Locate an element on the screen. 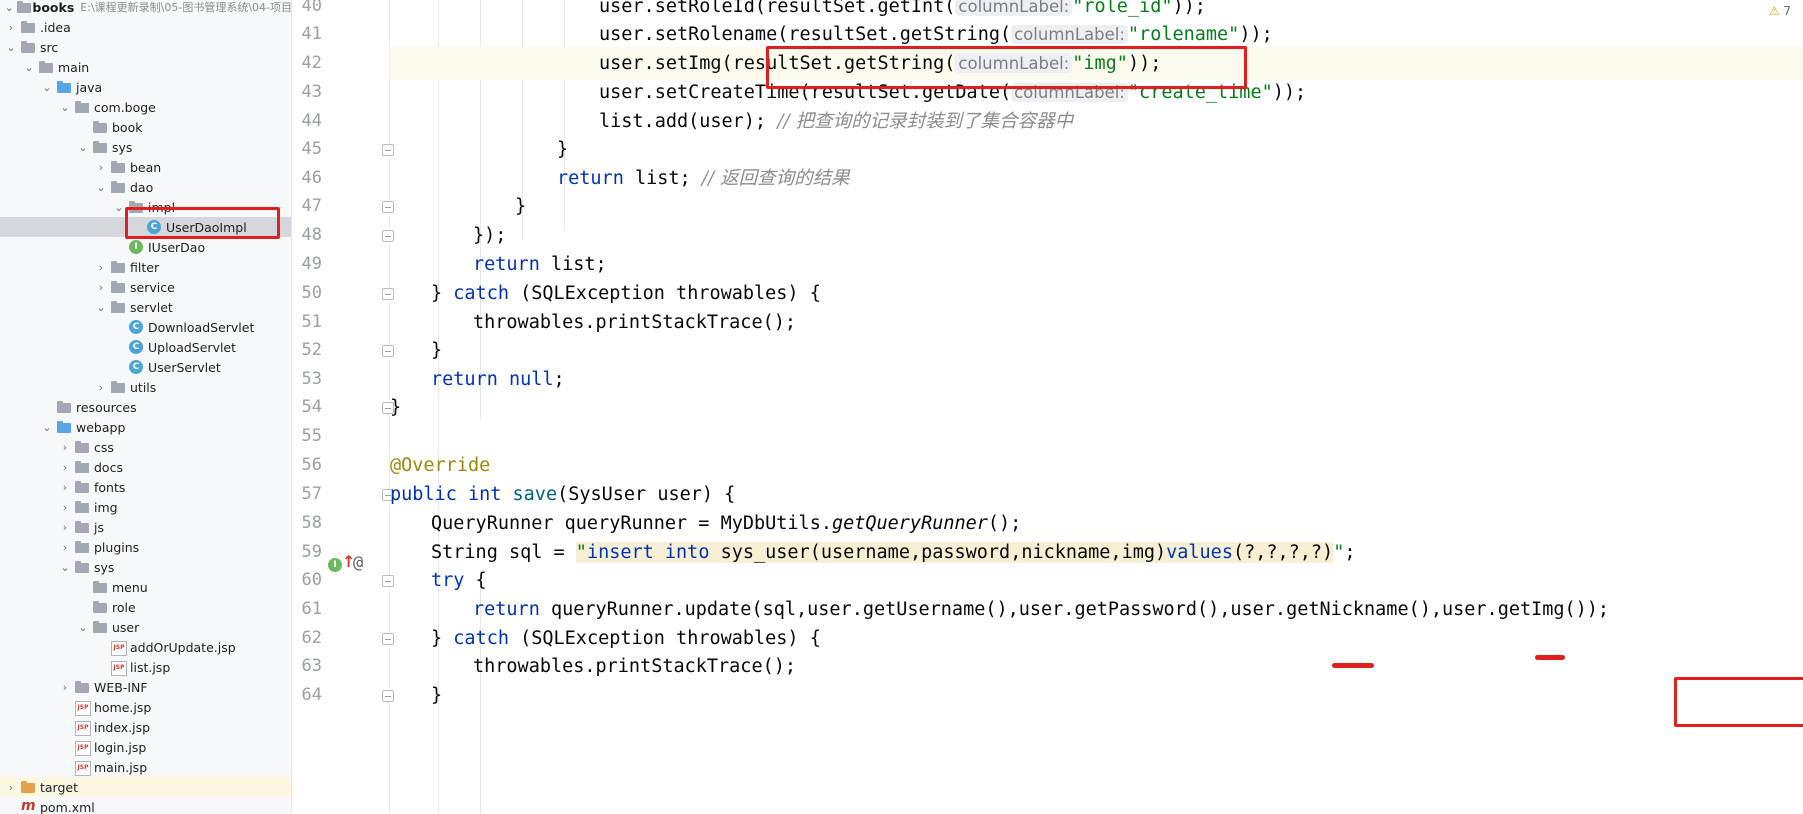 Image resolution: width=1803 pixels, height=814 pixels. tree-item-label: UploadServlet is located at coordinates (192, 347).